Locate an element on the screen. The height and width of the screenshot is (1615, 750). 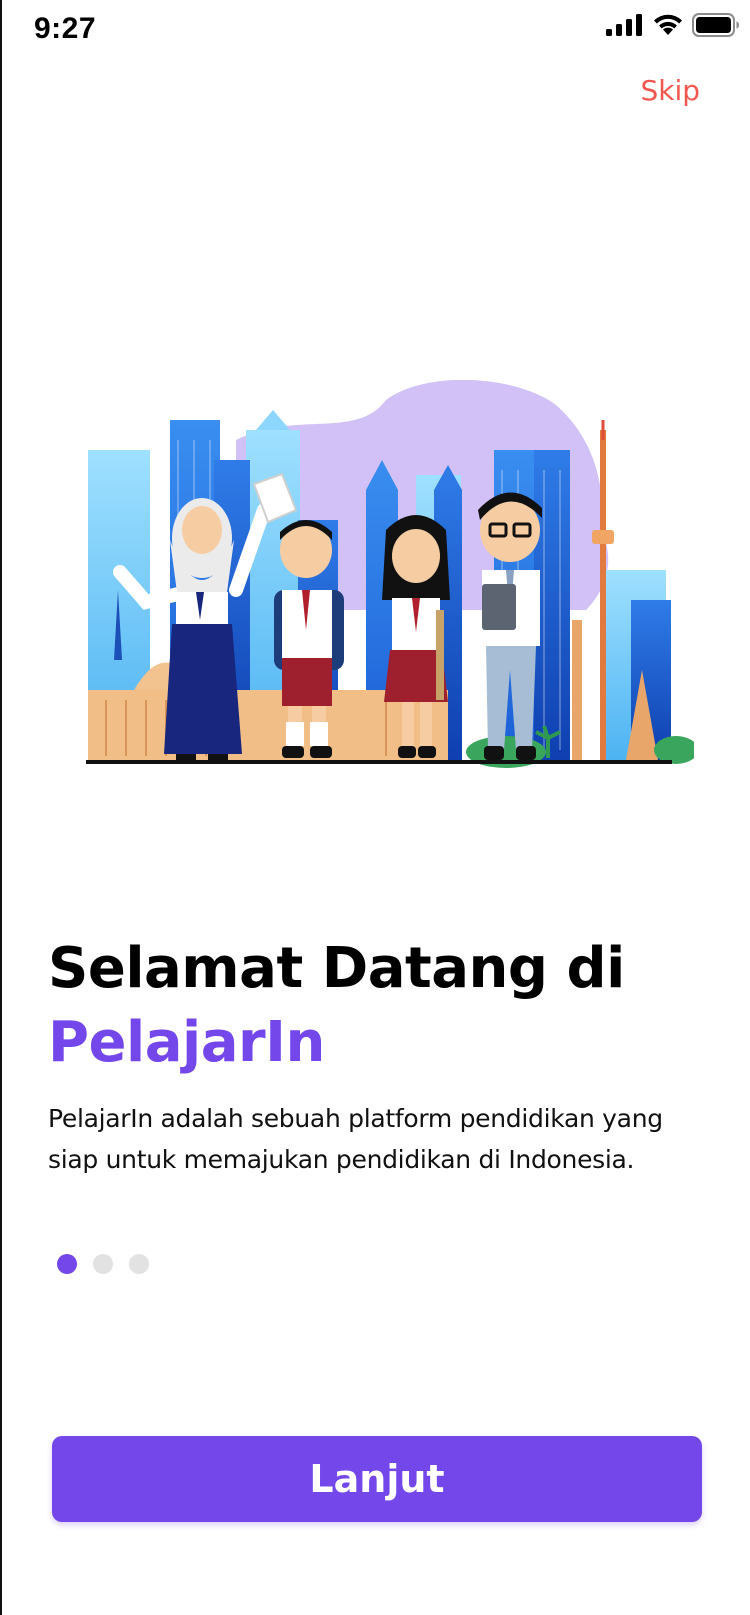
frame-edge is located at coordinates (1, 807).